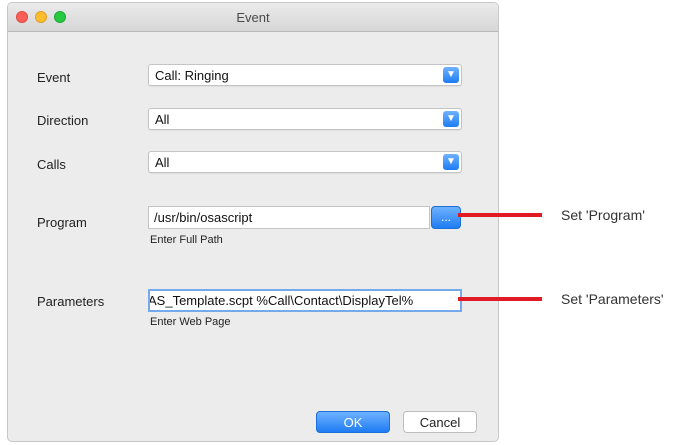 This screenshot has width=688, height=445. I want to click on ok-button: OK, so click(353, 422).